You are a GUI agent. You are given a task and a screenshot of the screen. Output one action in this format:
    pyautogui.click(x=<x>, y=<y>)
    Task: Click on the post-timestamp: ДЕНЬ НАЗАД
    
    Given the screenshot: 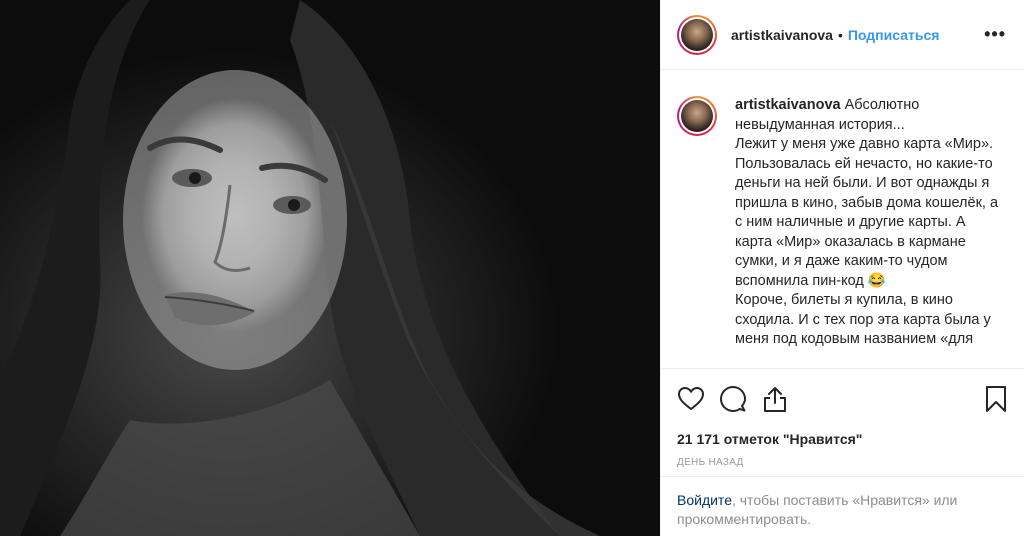 What is the action you would take?
    pyautogui.click(x=842, y=463)
    